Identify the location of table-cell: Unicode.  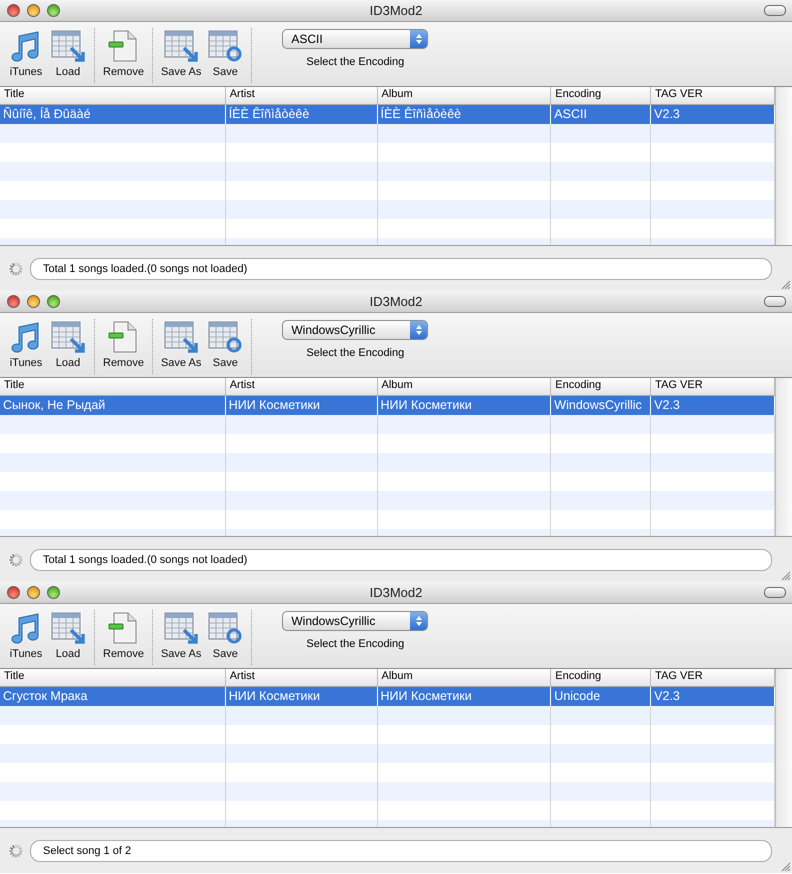
(577, 696).